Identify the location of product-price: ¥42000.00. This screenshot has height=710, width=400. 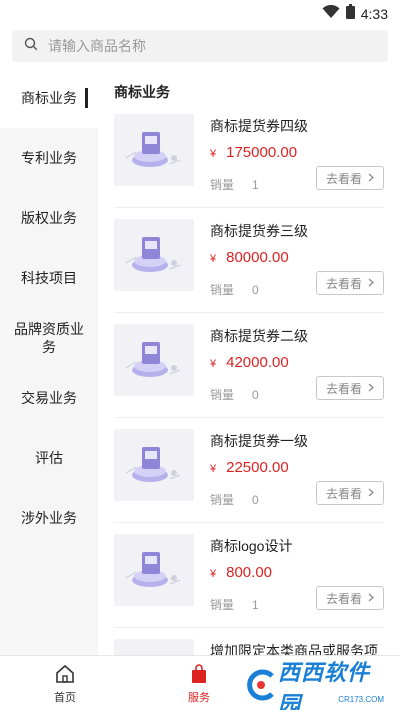
(249, 363).